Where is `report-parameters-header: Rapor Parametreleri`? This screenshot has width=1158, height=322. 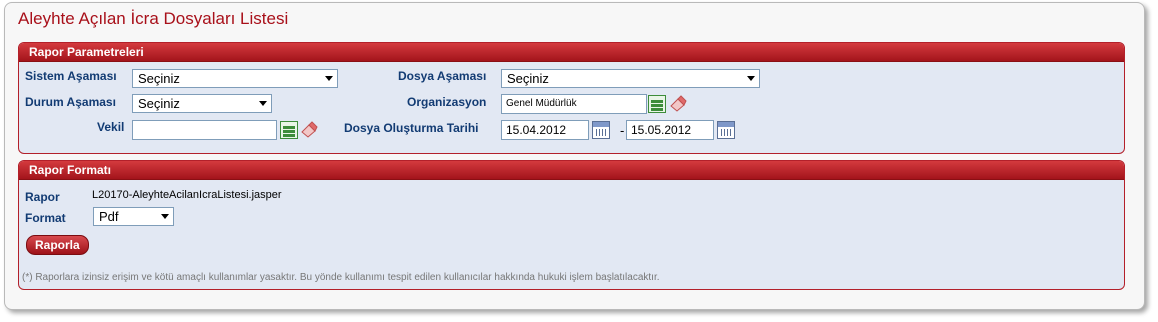
report-parameters-header: Rapor Parametreleri is located at coordinates (571, 52).